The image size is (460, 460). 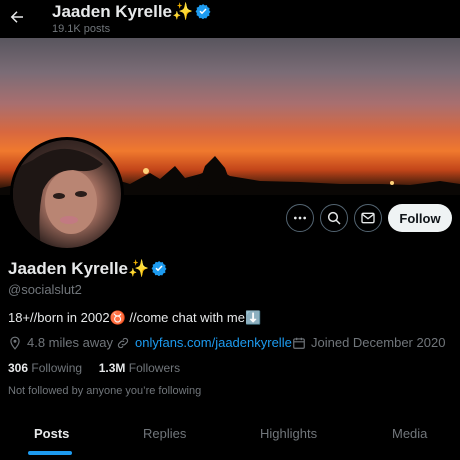 What do you see at coordinates (185, 317) in the screenshot?
I see `bio-text-2: //come chat with me` at bounding box center [185, 317].